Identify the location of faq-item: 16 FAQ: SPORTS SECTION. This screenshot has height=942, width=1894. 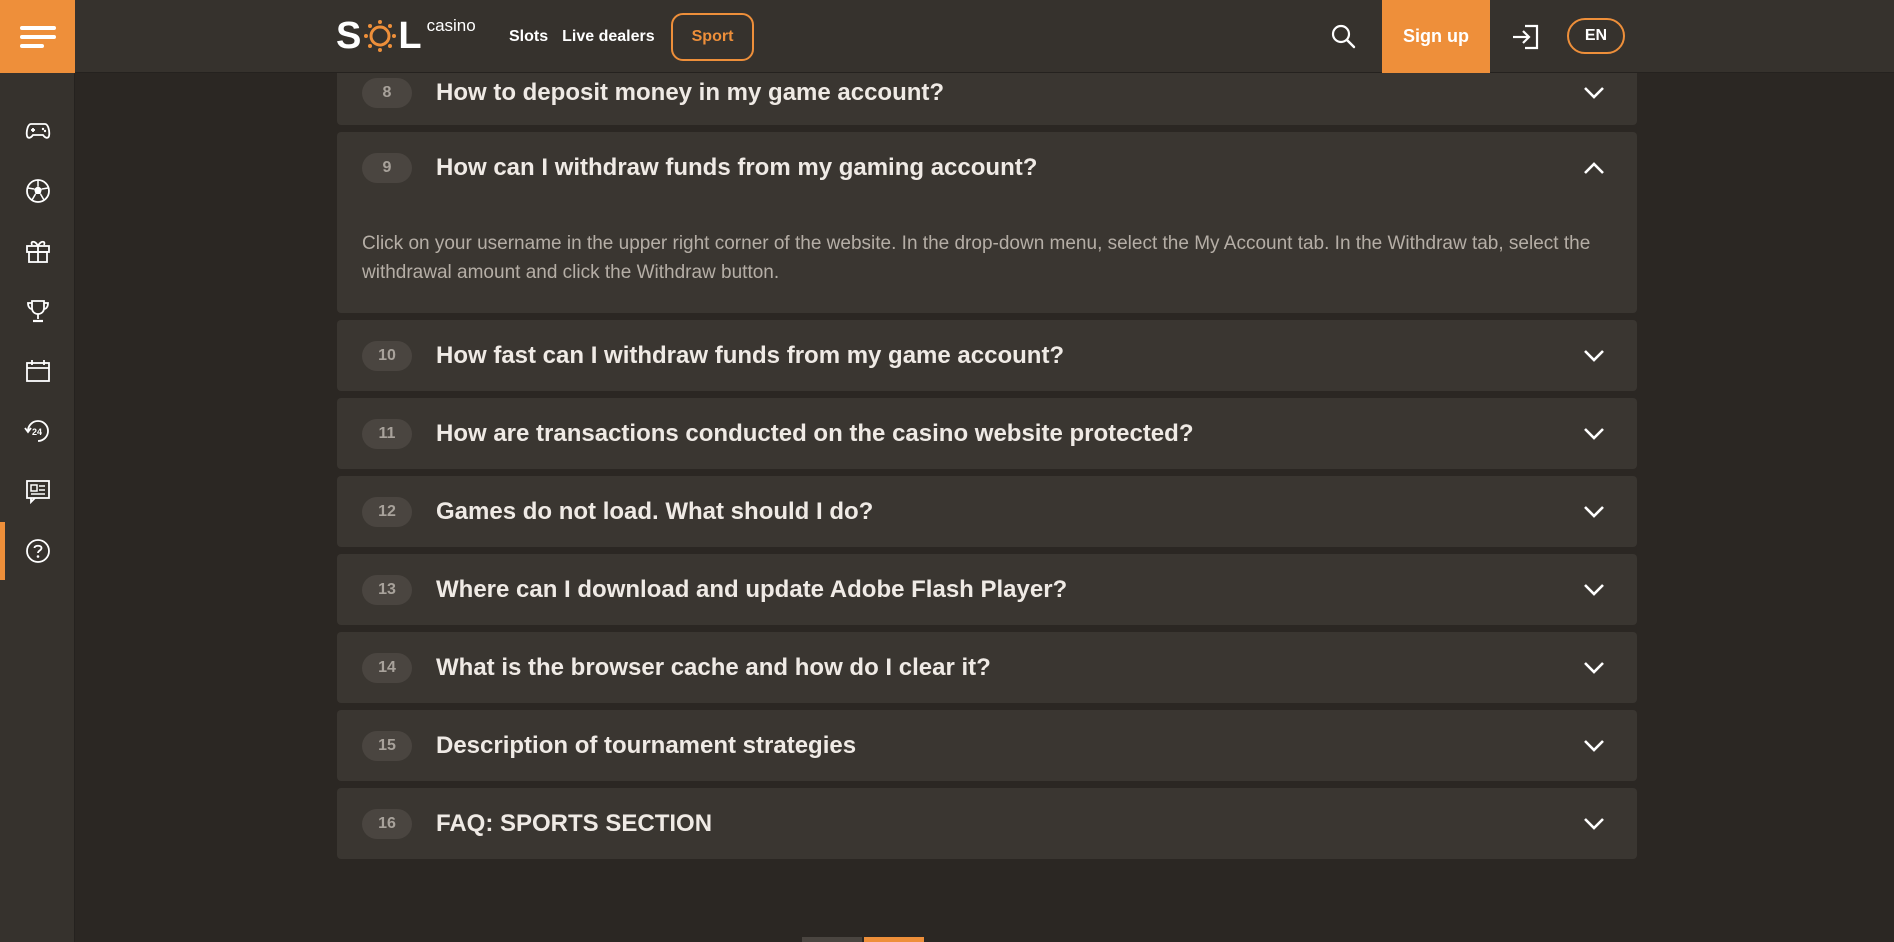
(987, 823).